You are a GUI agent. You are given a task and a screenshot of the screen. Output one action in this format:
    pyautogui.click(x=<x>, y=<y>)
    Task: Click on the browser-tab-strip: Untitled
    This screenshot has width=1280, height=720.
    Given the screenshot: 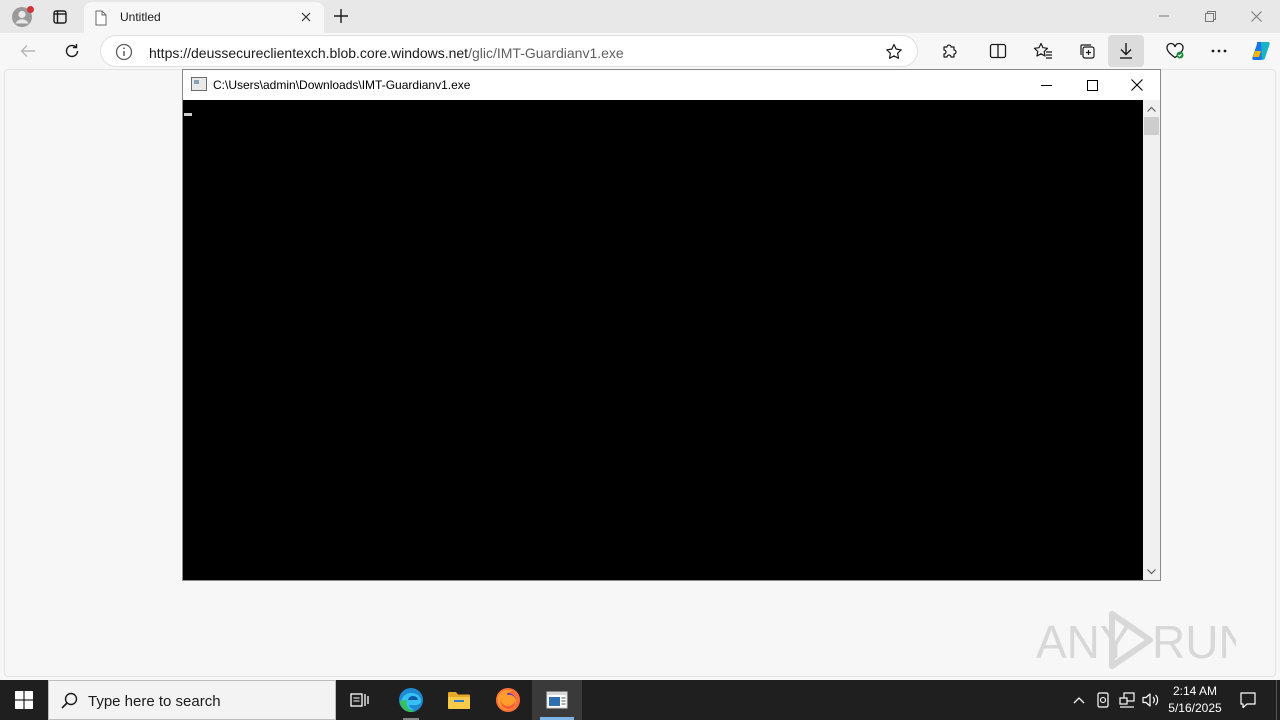 What is the action you would take?
    pyautogui.click(x=640, y=16)
    